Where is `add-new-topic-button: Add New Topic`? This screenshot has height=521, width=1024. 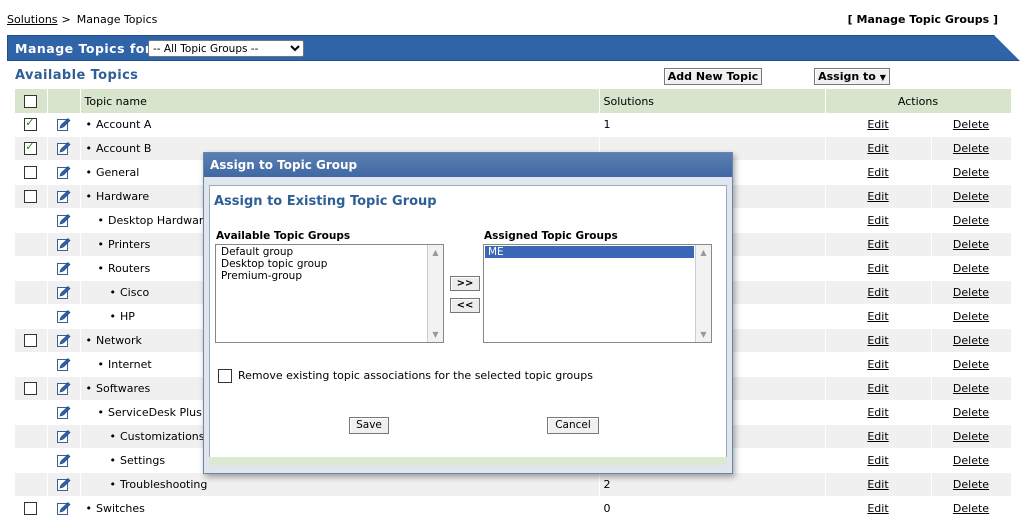 add-new-topic-button: Add New Topic is located at coordinates (713, 76).